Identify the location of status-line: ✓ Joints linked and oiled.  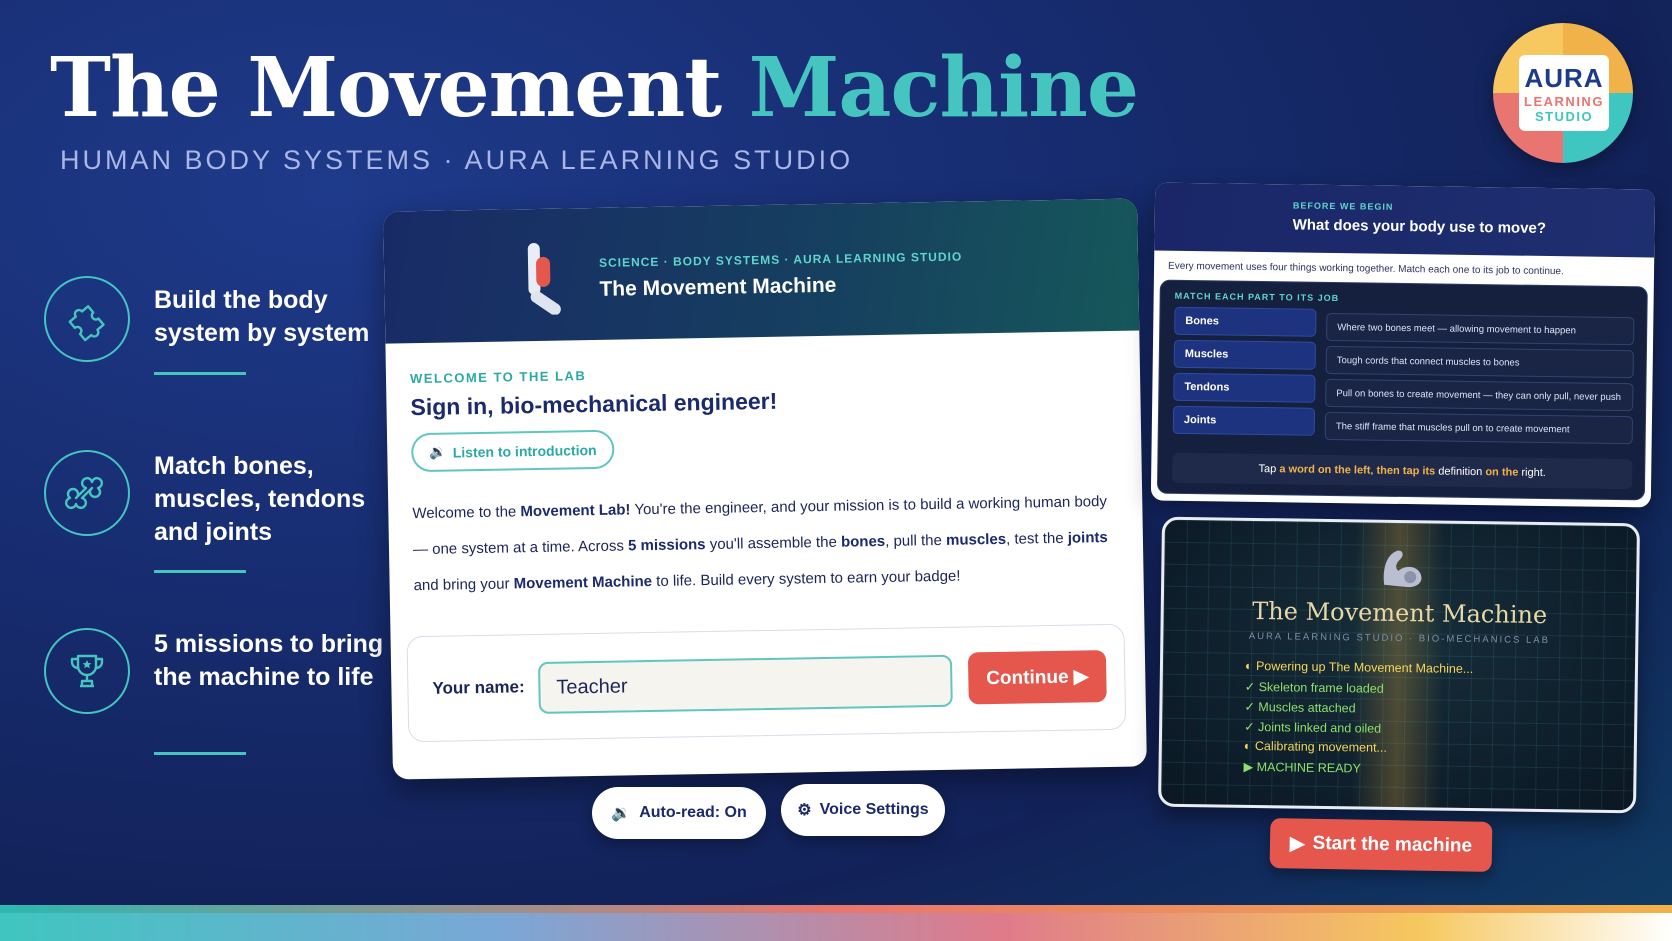
(1312, 727).